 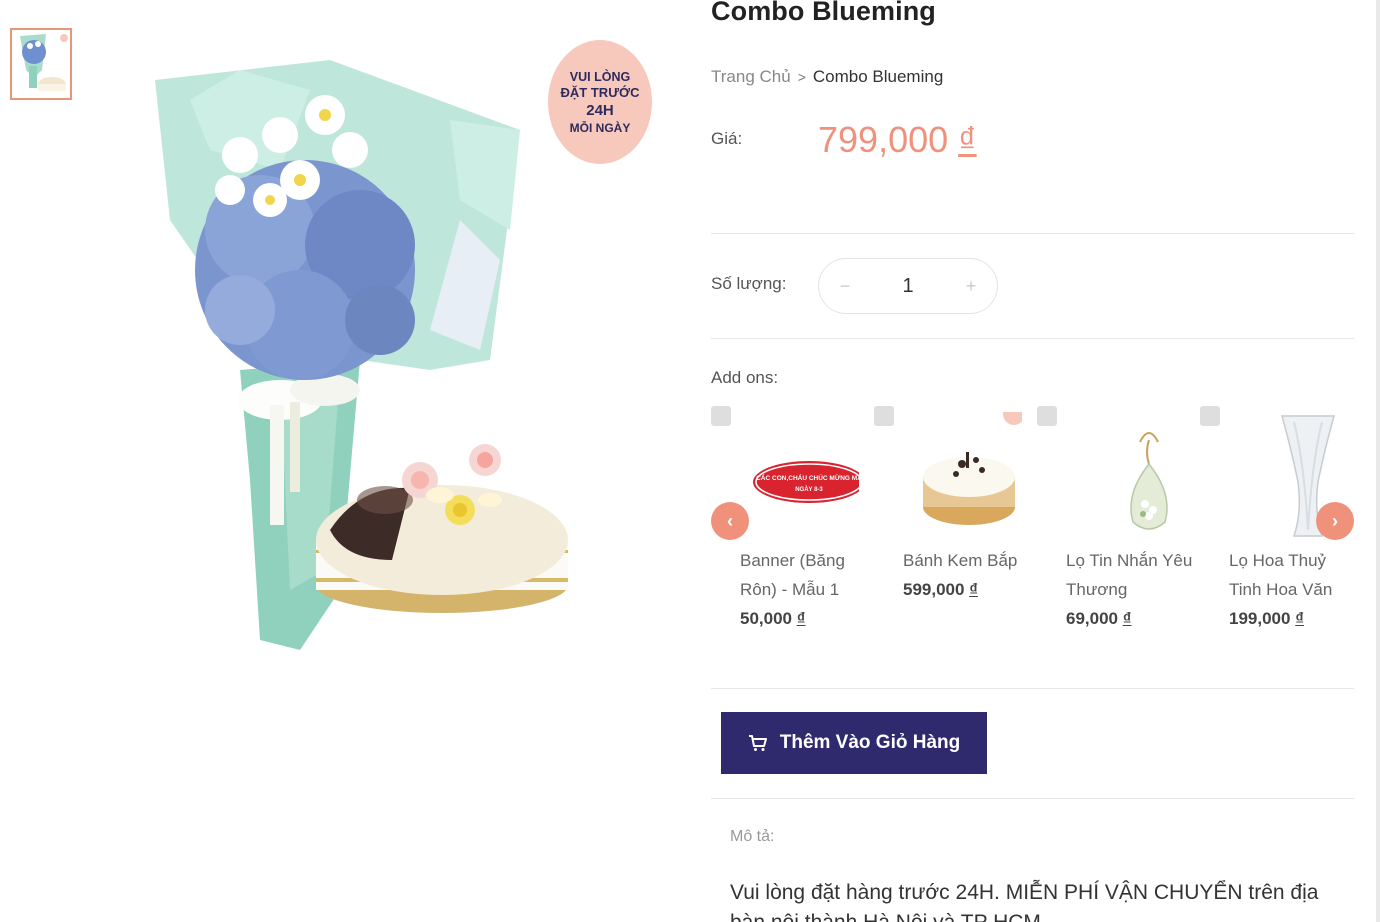 I want to click on badge-line-1: VUI LÒNG, so click(x=600, y=76).